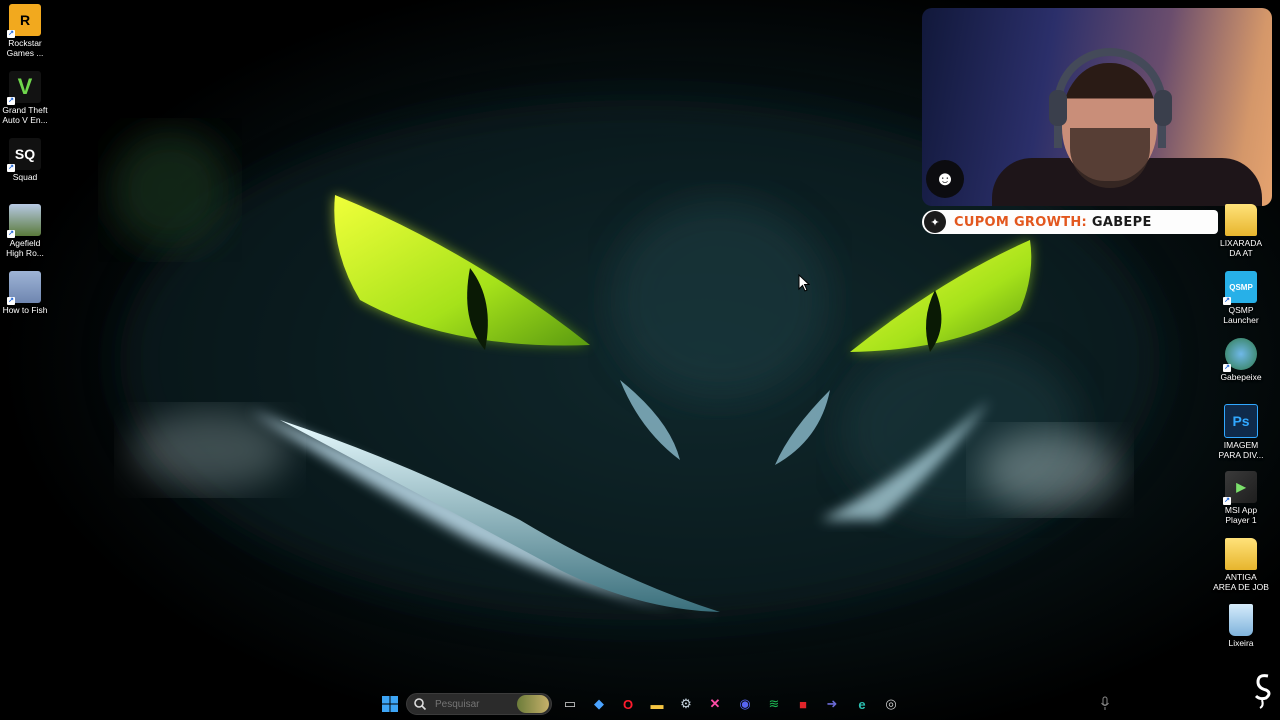 The width and height of the screenshot is (1280, 720). What do you see at coordinates (24, 288) in the screenshot?
I see `how-to-fish-icon: ↗` at bounding box center [24, 288].